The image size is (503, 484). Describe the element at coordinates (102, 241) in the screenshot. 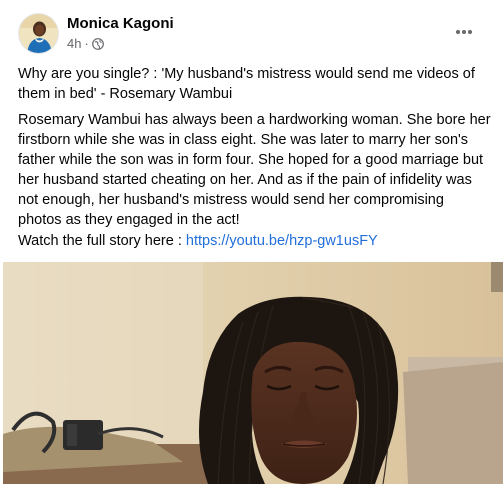

I see `watch-label: Watch the full story here :` at that location.